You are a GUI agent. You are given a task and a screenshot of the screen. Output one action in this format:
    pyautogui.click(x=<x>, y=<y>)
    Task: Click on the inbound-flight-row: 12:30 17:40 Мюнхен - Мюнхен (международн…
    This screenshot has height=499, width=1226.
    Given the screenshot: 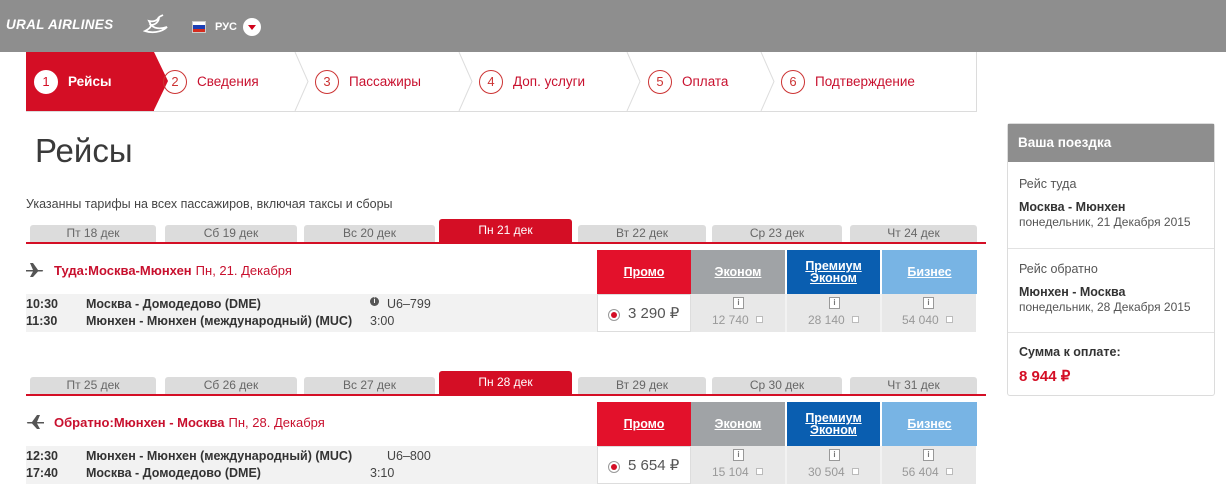 What is the action you would take?
    pyautogui.click(x=501, y=465)
    